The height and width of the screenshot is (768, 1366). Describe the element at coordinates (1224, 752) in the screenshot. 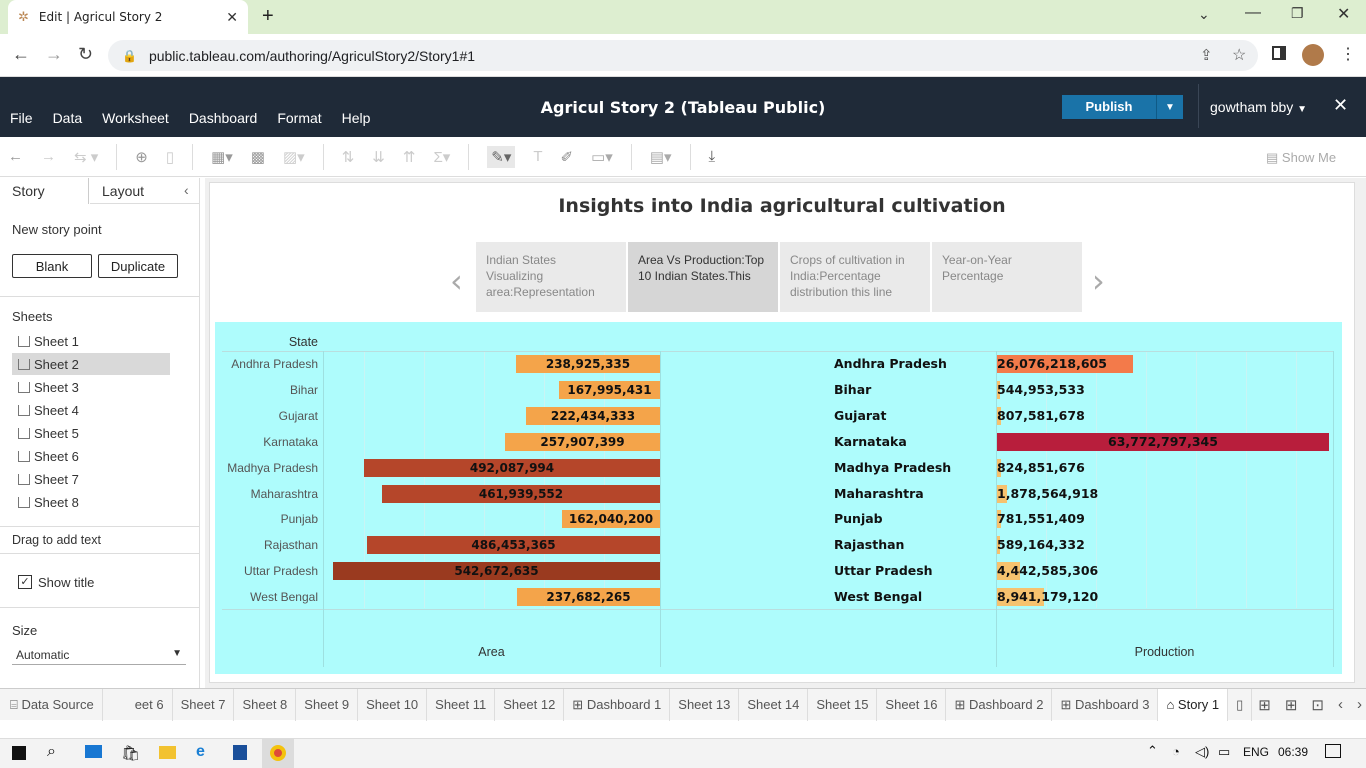

I see `battery-icon: ▭` at that location.